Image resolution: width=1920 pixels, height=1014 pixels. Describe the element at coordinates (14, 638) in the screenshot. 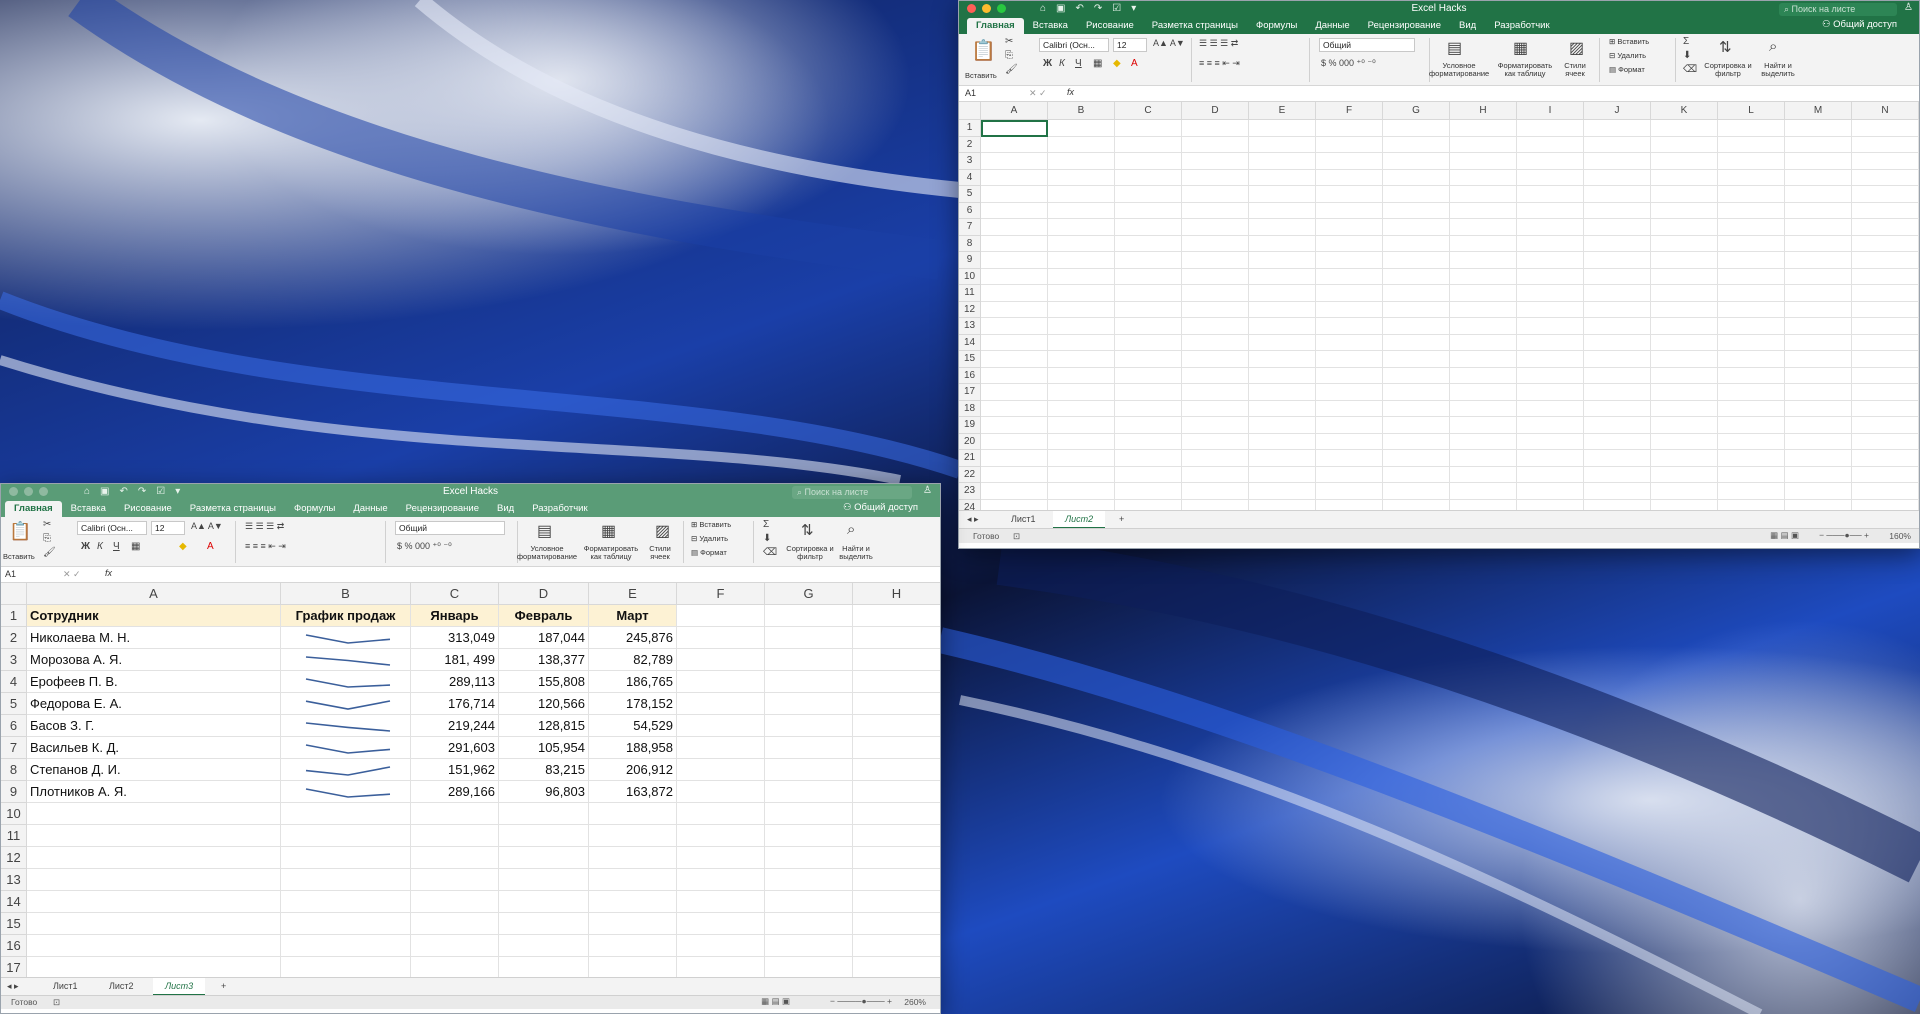

I see `row-header: 2` at that location.